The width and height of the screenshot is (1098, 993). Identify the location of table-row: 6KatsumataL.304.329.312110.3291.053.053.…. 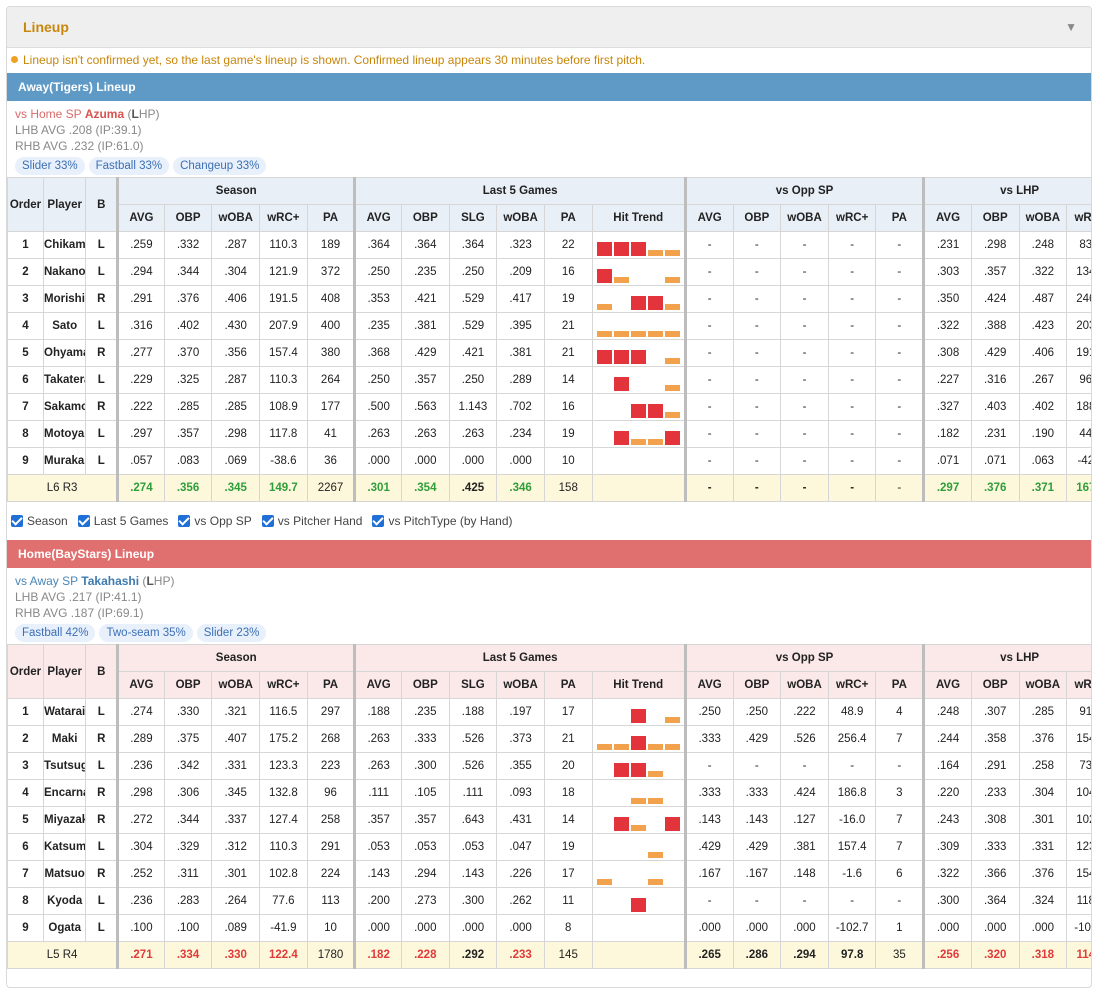
(549, 847).